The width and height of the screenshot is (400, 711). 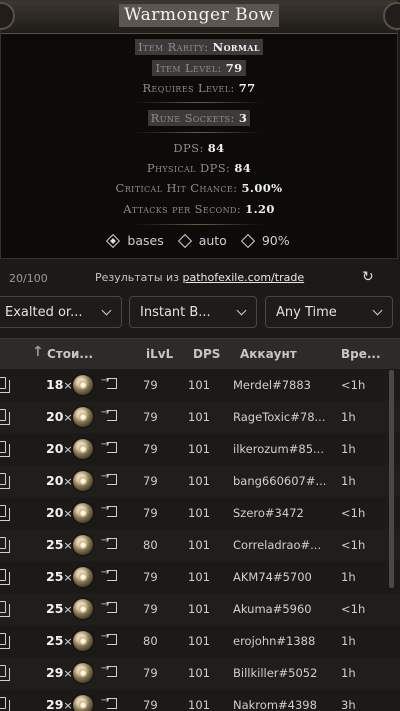 What do you see at coordinates (200, 545) in the screenshot?
I see `table-row: 25× 80 101 Correladrao#... <1h` at bounding box center [200, 545].